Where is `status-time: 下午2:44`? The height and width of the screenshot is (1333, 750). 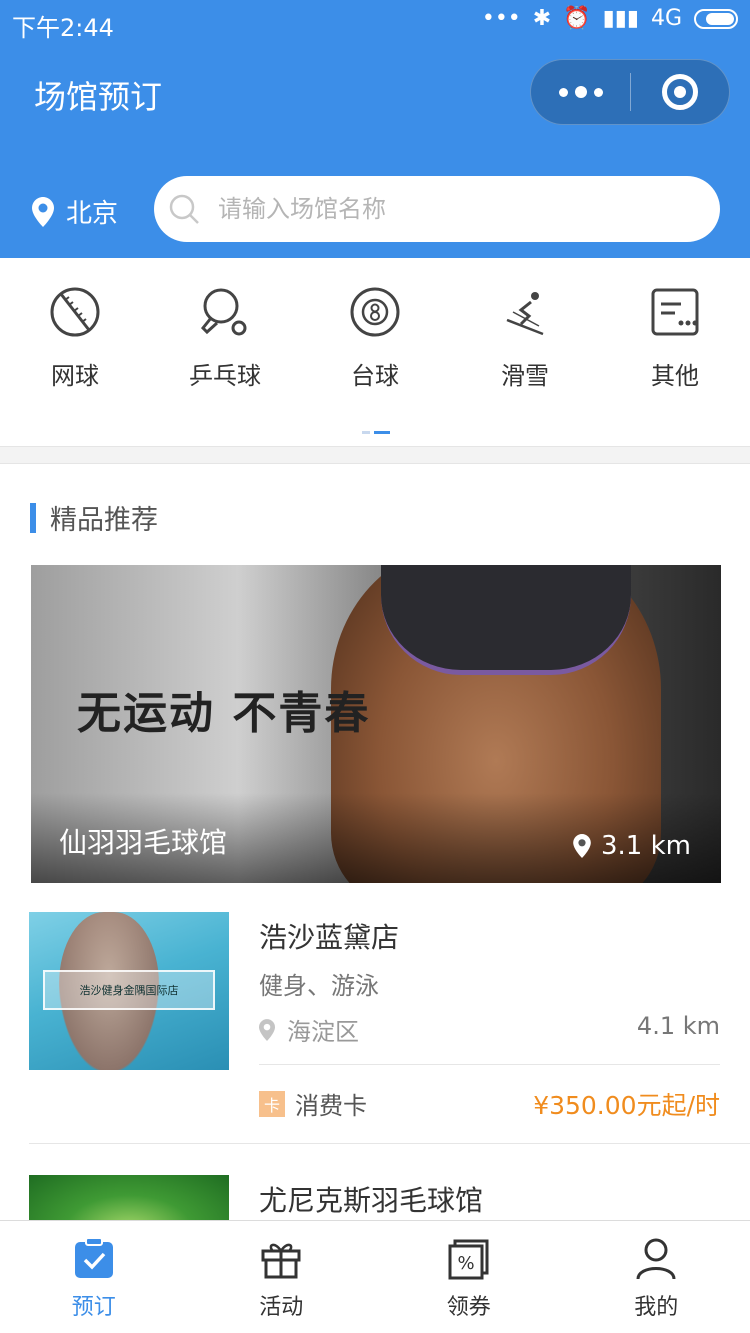 status-time: 下午2:44 is located at coordinates (63, 28).